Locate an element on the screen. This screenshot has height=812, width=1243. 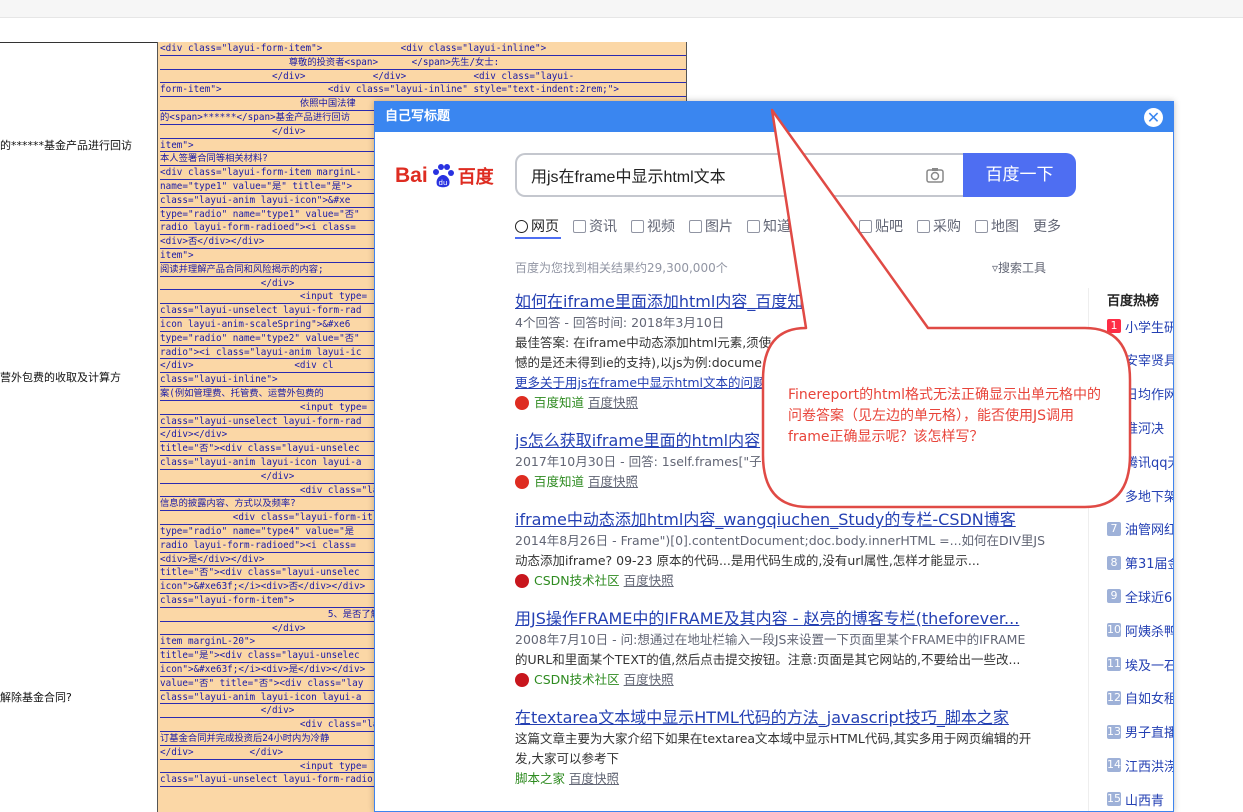
hot-rank: 12 is located at coordinates (1114, 697).